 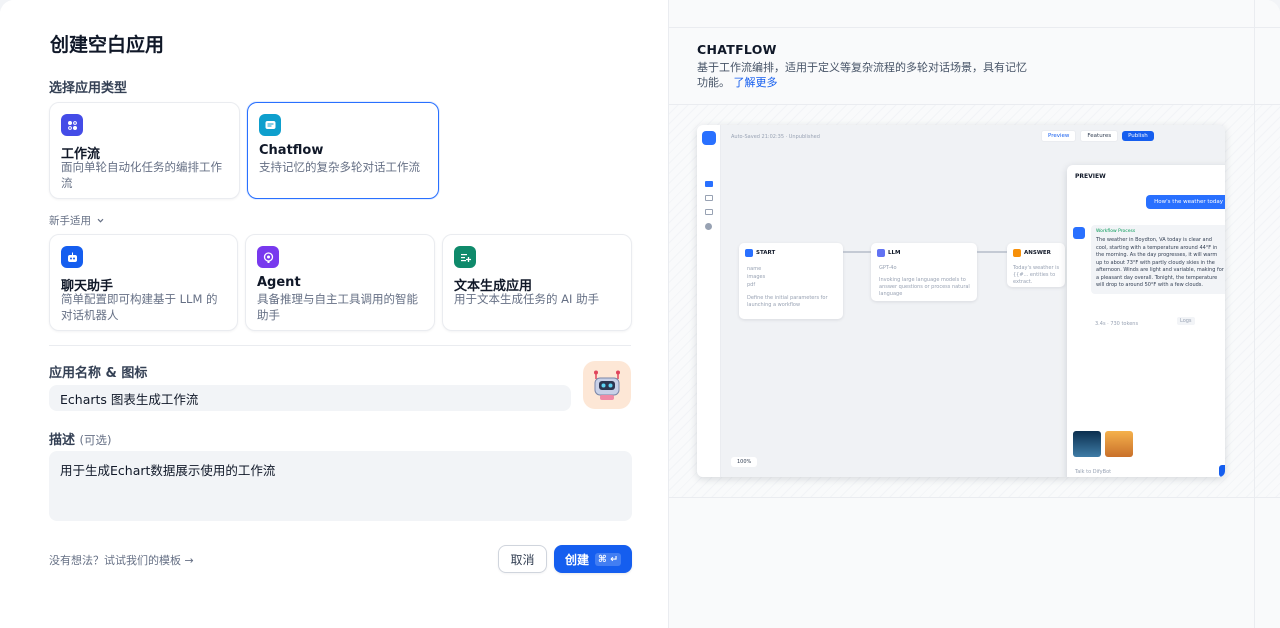 What do you see at coordinates (343, 150) in the screenshot?
I see `app-type-chatflow: Chatflow 支持记忆的复杂多轮对话工作流` at bounding box center [343, 150].